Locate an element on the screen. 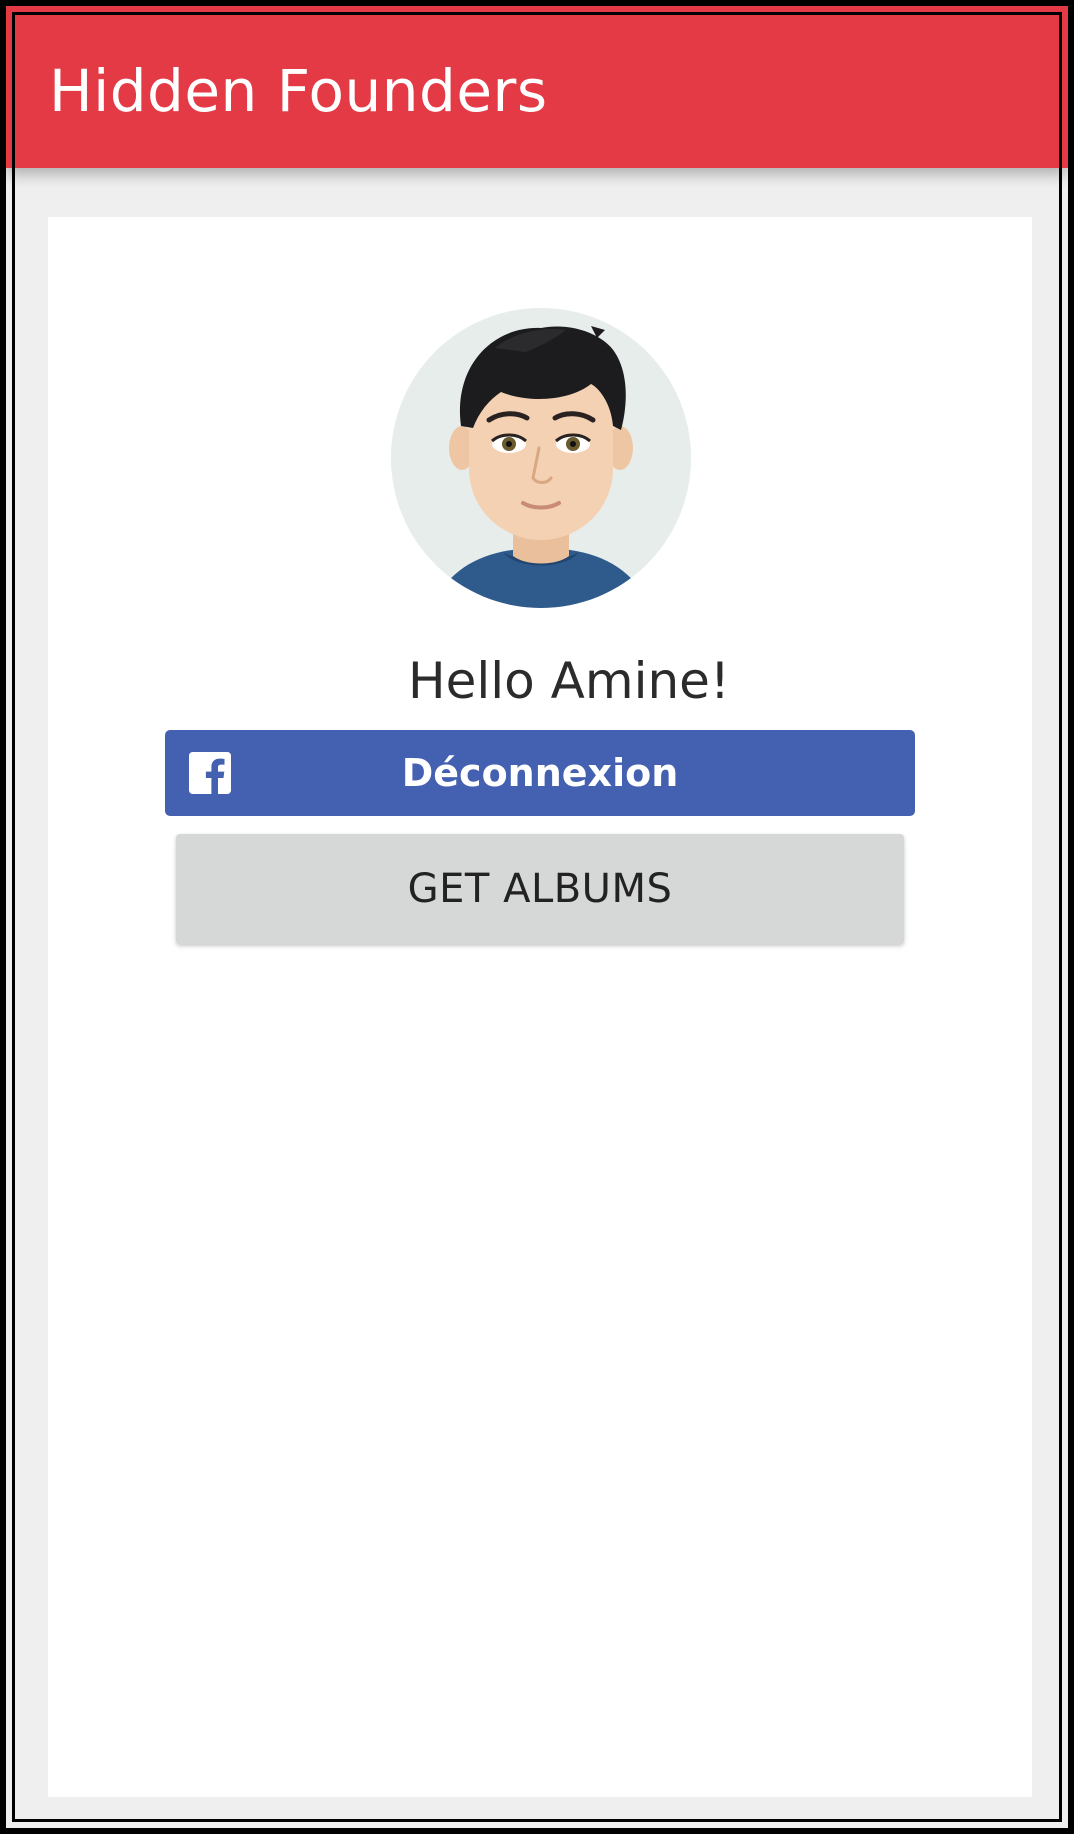 Image resolution: width=1074 pixels, height=1834 pixels. app-bar: Hidden Founders is located at coordinates (537, 87).